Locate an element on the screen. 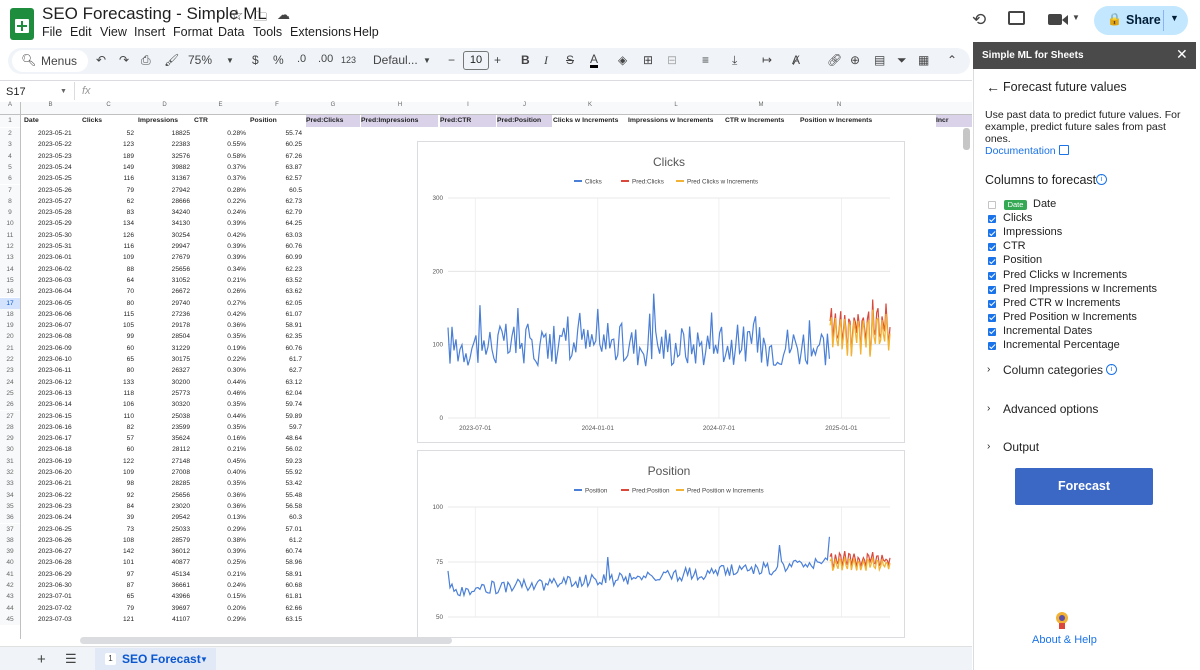  table-cell: 0.15% is located at coordinates (219, 596).